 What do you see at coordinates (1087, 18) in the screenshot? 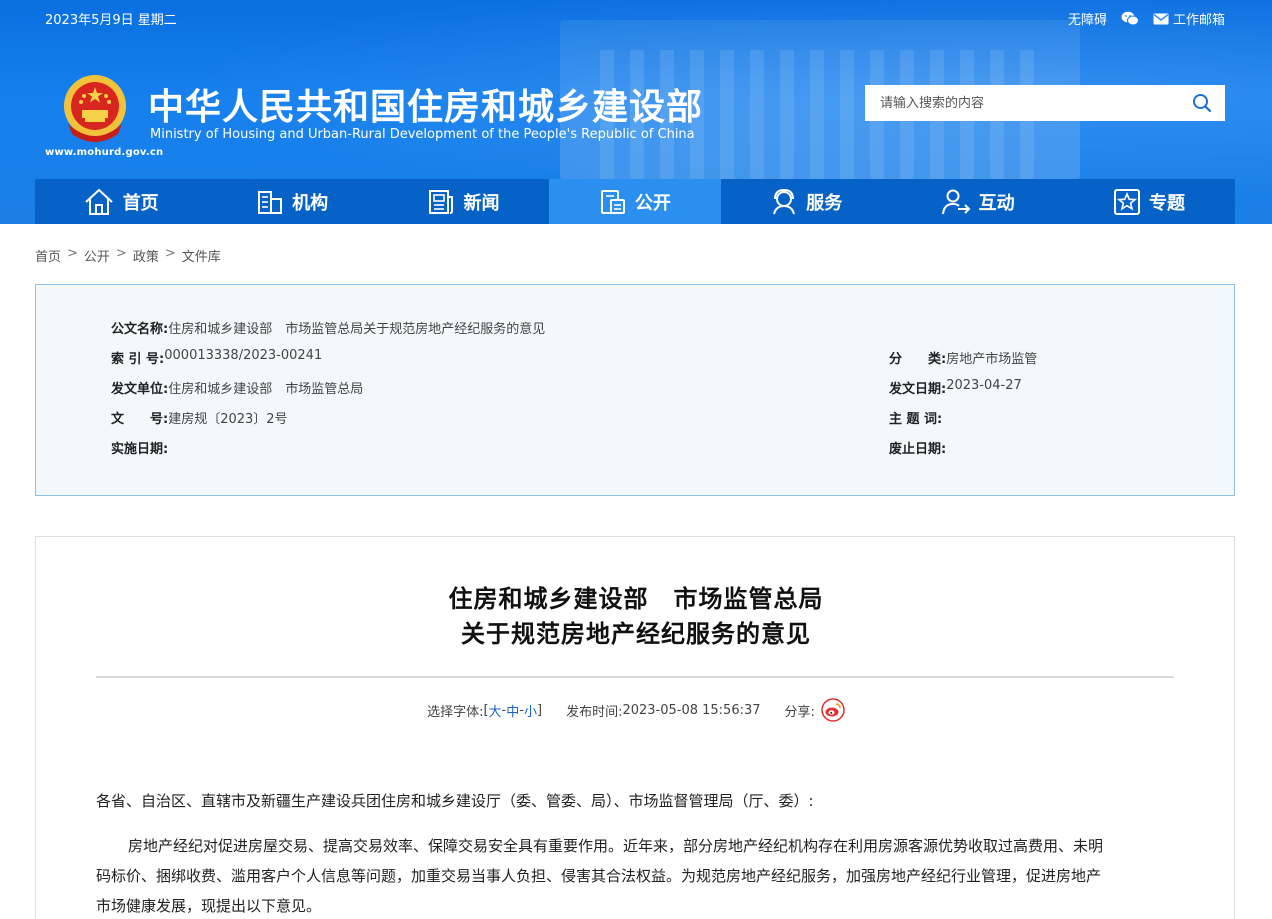
I see `accessibility-link: 无障碍` at bounding box center [1087, 18].